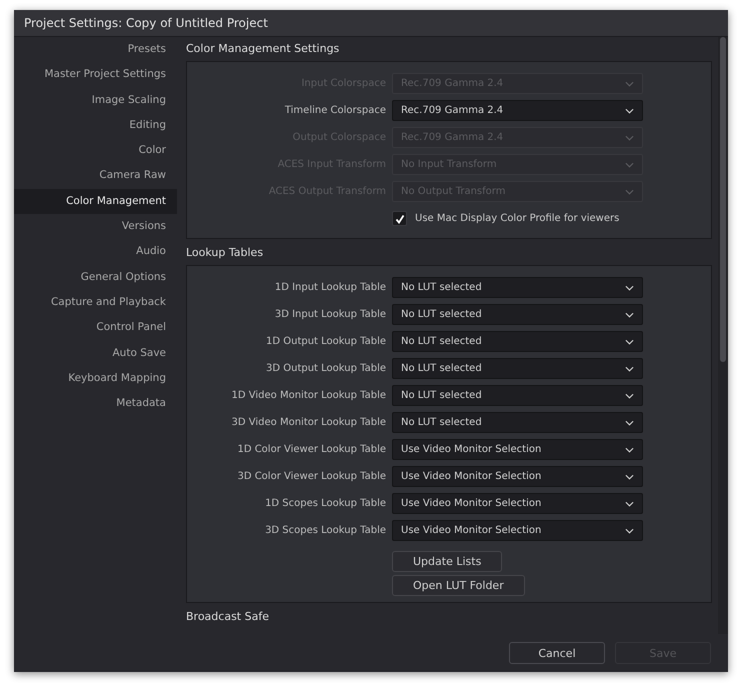 The height and width of the screenshot is (690, 743). What do you see at coordinates (95, 277) in the screenshot?
I see `sidebar-item: General Options` at bounding box center [95, 277].